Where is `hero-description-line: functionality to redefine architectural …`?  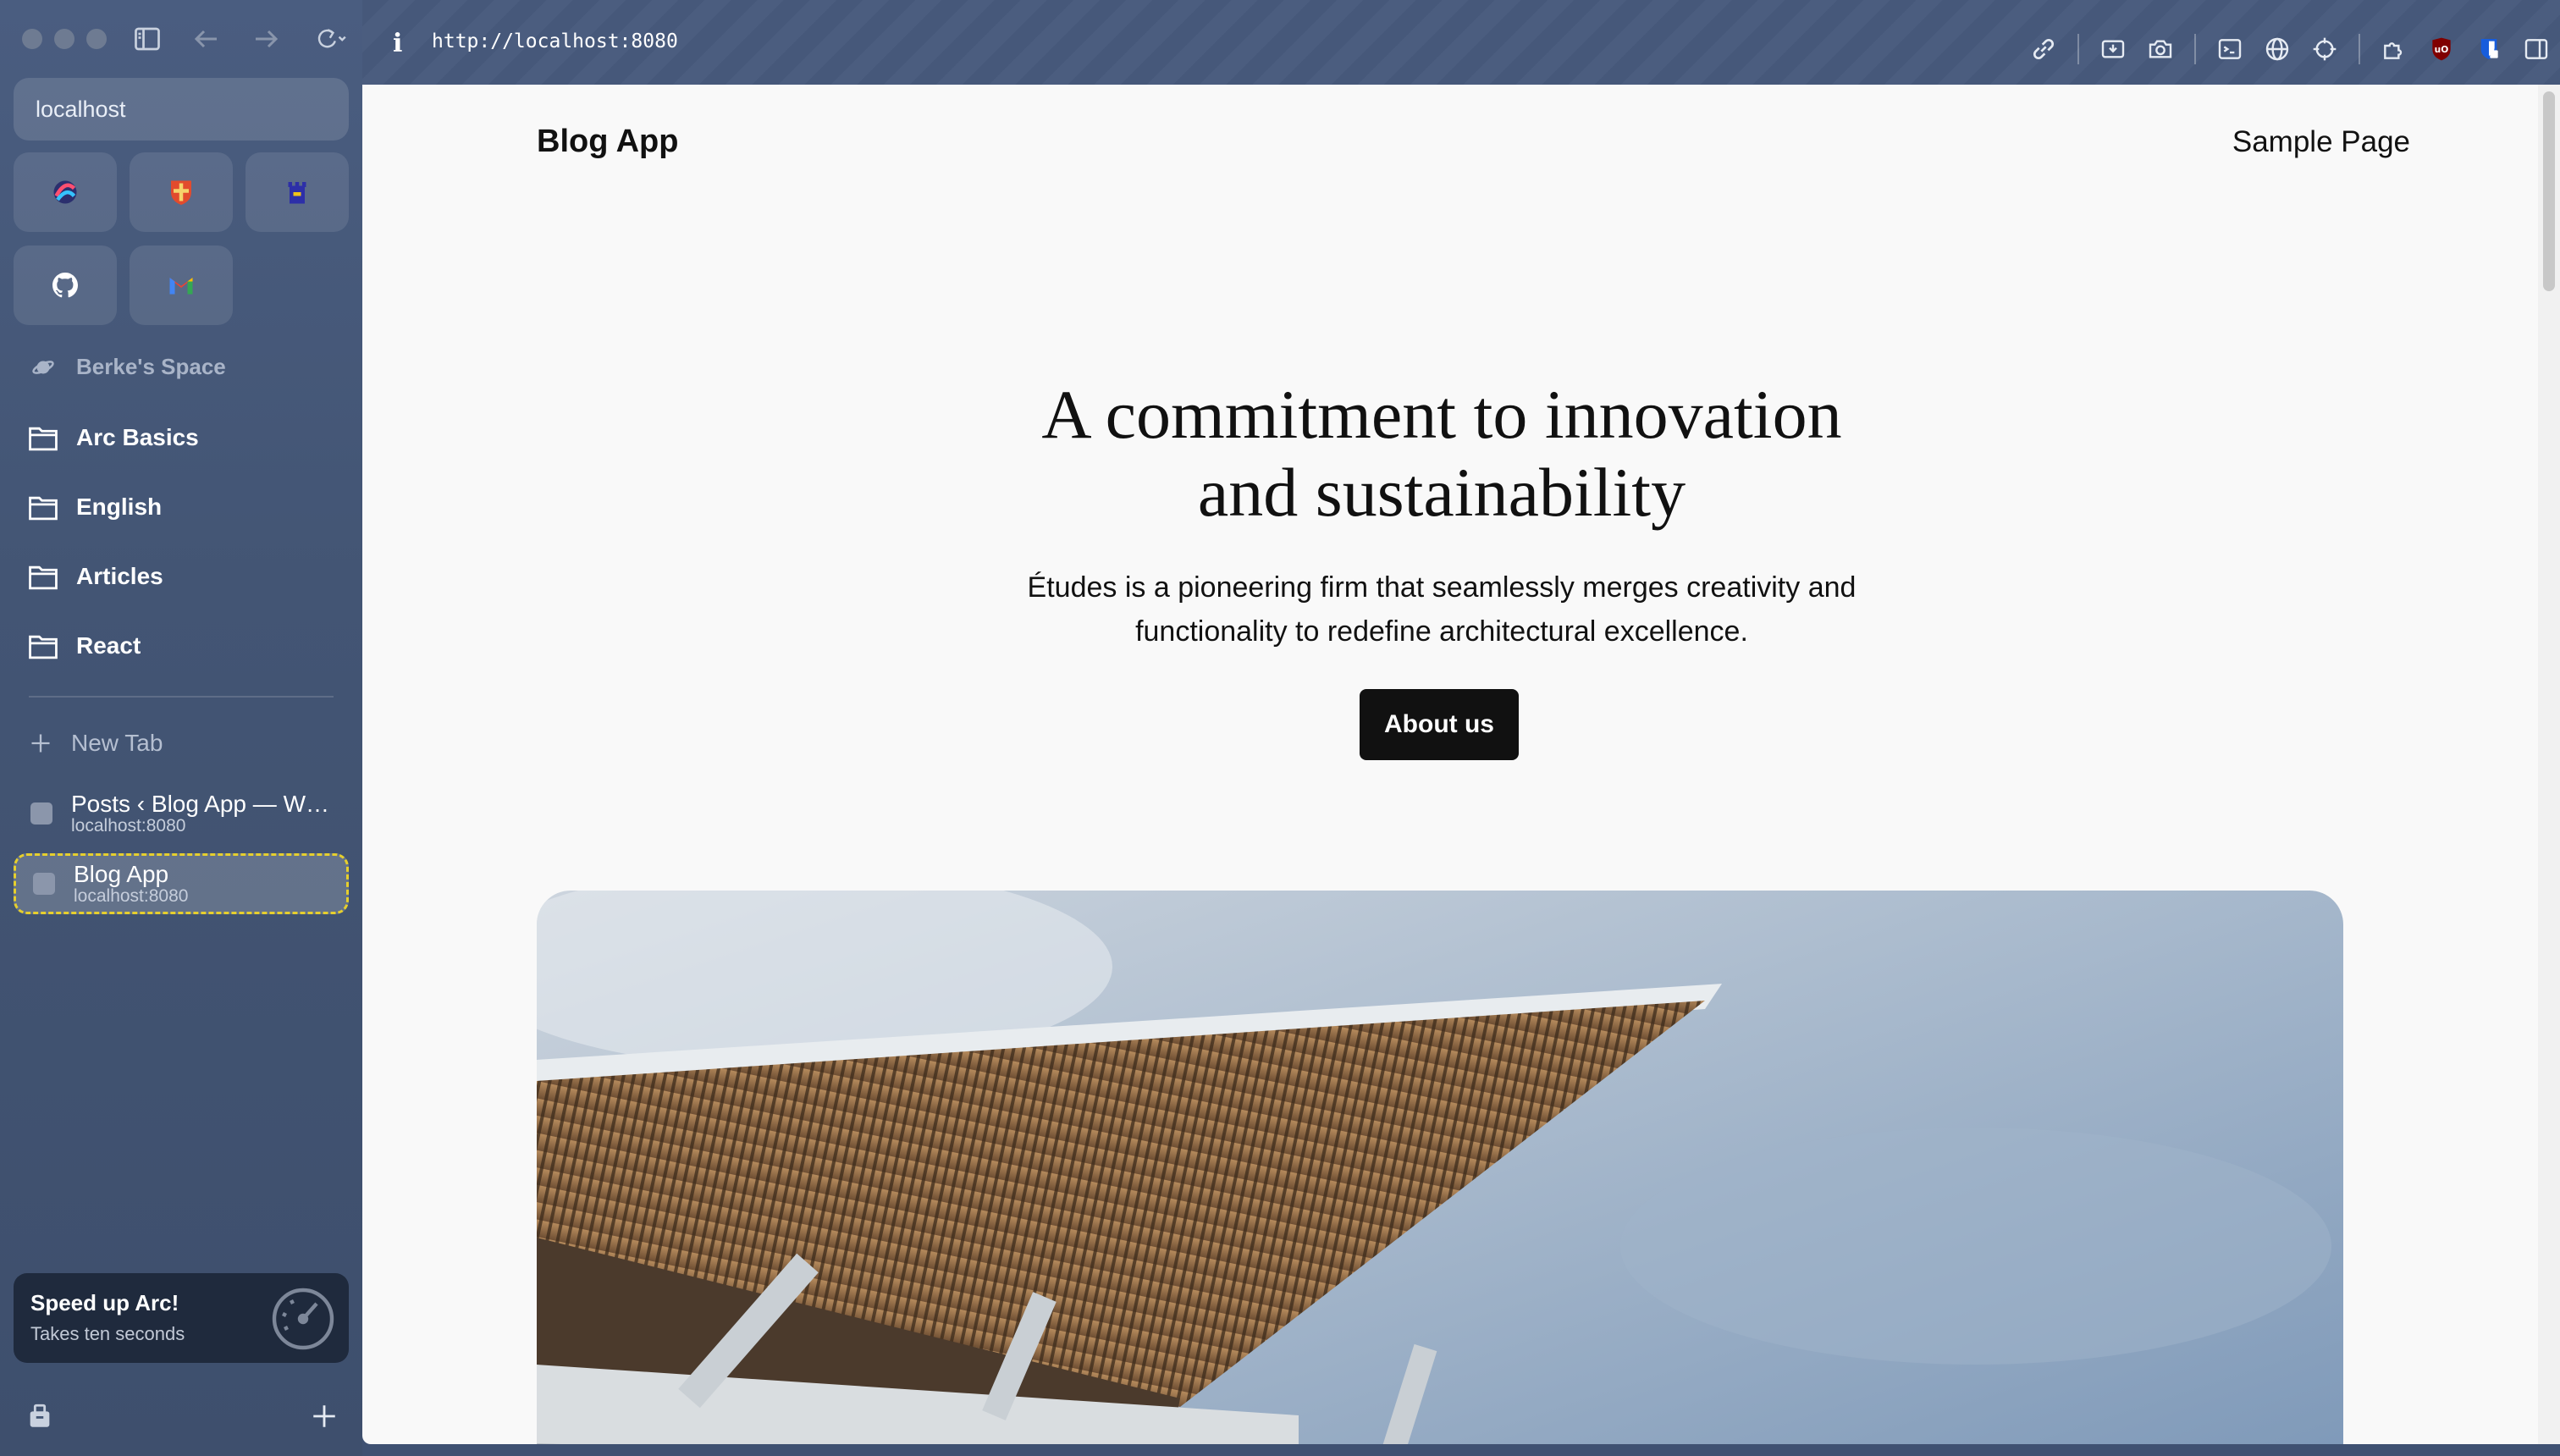
hero-description-line: functionality to redefine architectural … is located at coordinates (1441, 631).